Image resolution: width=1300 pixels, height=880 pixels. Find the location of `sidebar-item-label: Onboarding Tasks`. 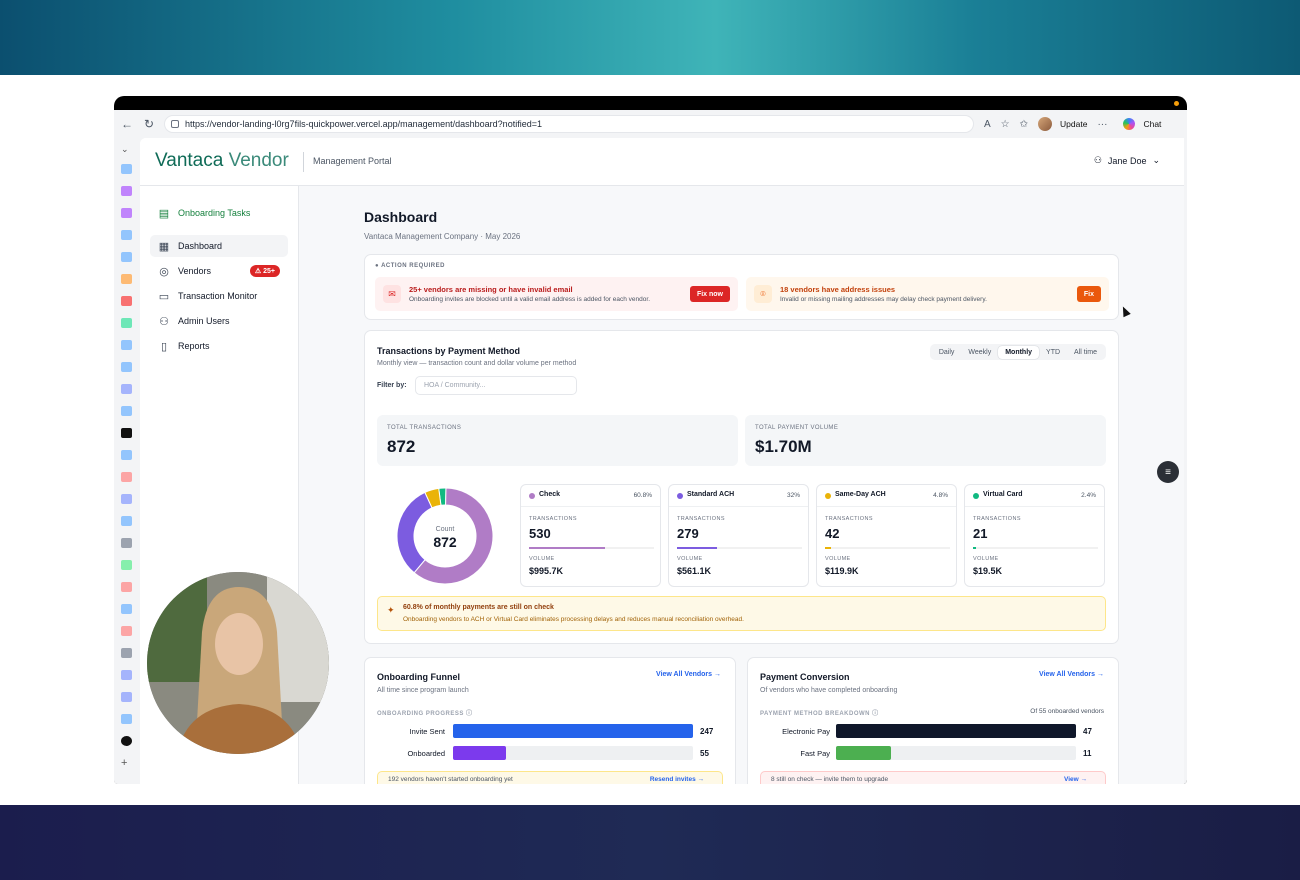

sidebar-item-label: Onboarding Tasks is located at coordinates (214, 213).